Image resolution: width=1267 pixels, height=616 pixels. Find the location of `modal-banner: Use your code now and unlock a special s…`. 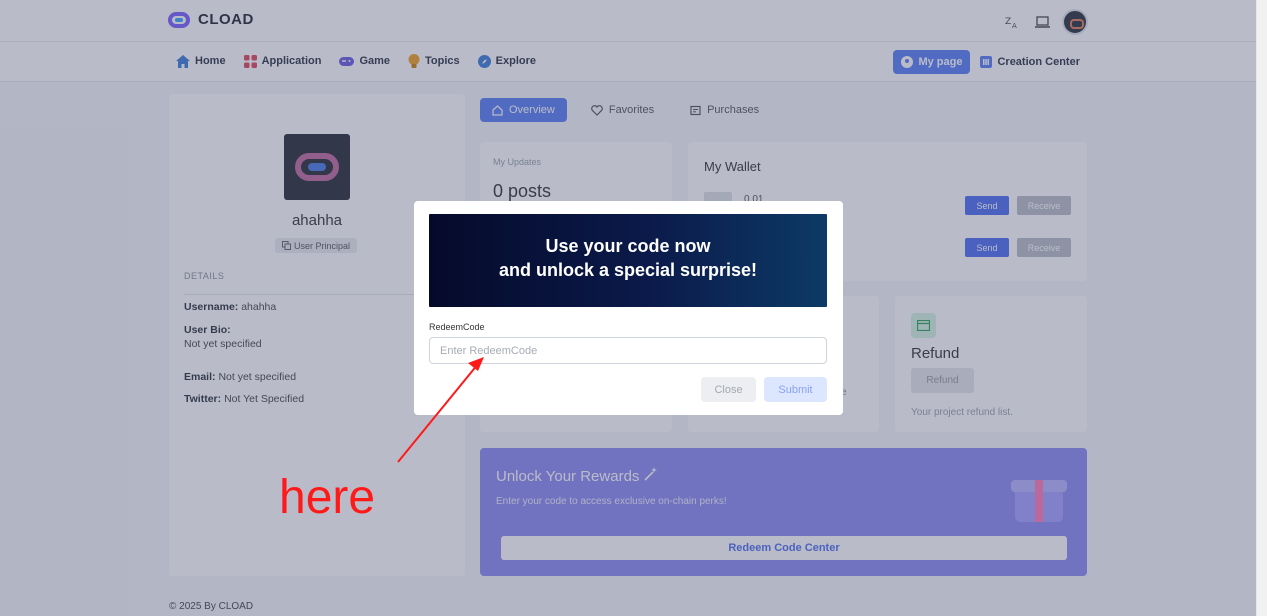

modal-banner: Use your code now and unlock a special s… is located at coordinates (628, 260).